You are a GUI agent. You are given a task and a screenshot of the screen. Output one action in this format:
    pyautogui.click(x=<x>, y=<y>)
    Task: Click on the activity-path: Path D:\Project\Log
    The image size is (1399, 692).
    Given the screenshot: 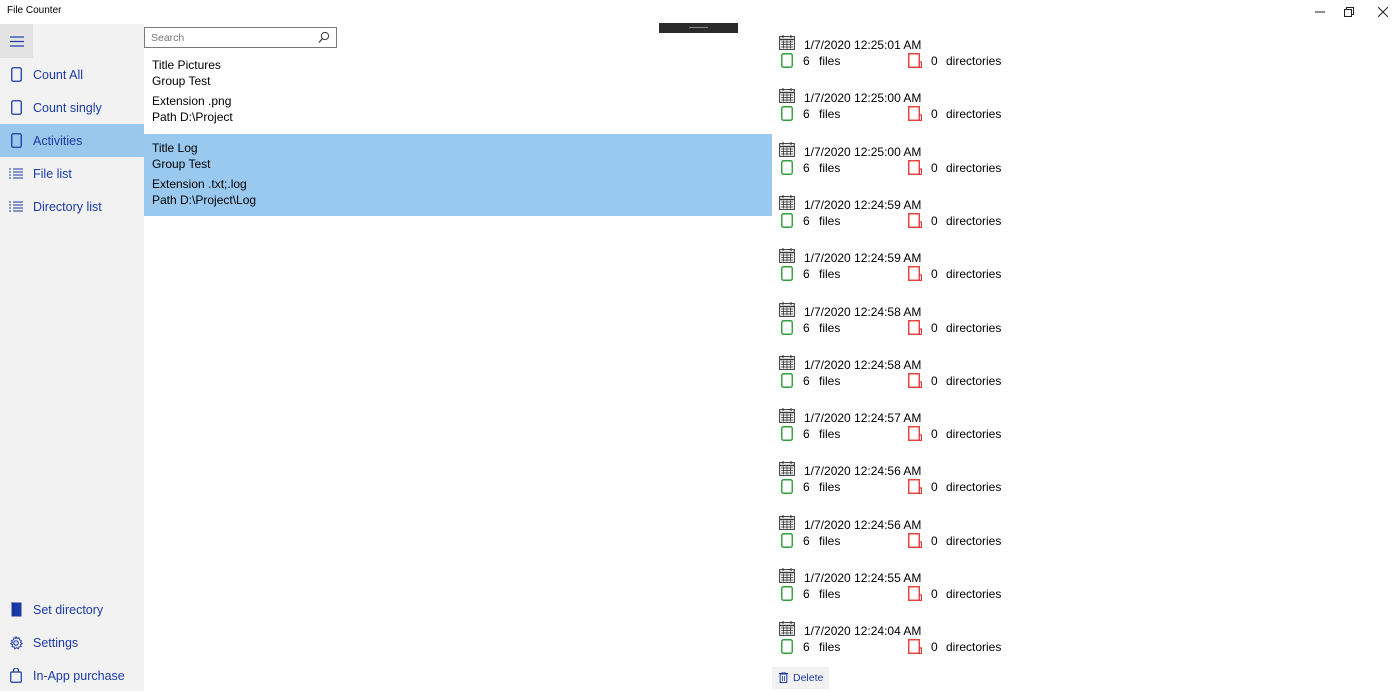 What is the action you would take?
    pyautogui.click(x=204, y=200)
    